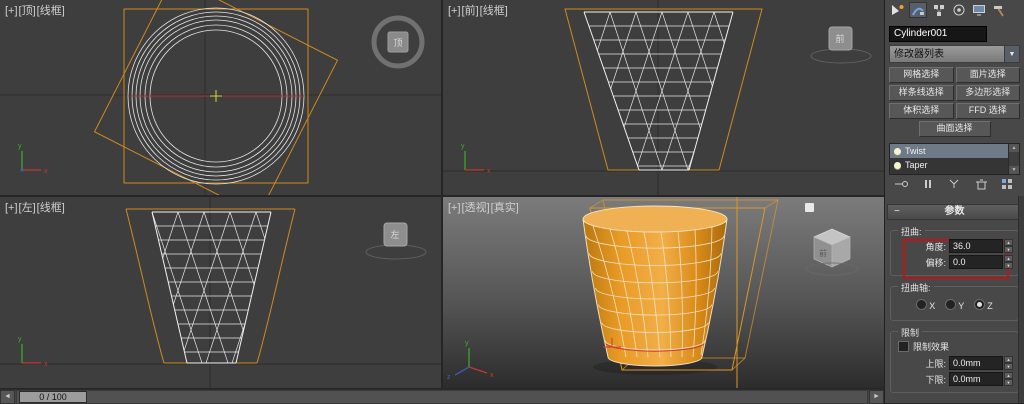  I want to click on viewport-pov-label: [前], so click(470, 11).